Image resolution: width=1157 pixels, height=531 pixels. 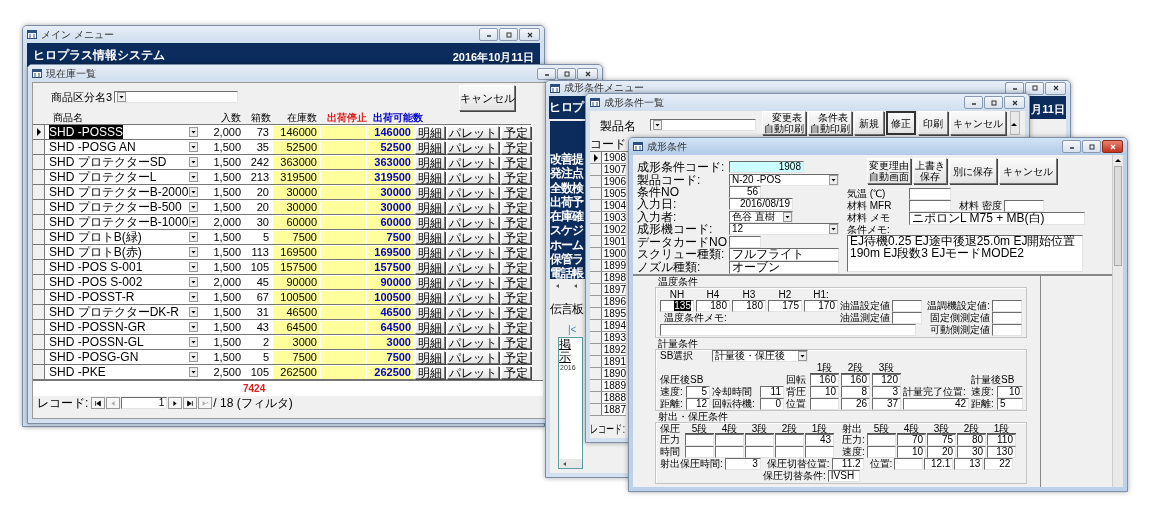 I want to click on table-row: SHD -POS S-001 1,500 105 157500 157500 明細 パレット 予定, so click(x=282, y=267).